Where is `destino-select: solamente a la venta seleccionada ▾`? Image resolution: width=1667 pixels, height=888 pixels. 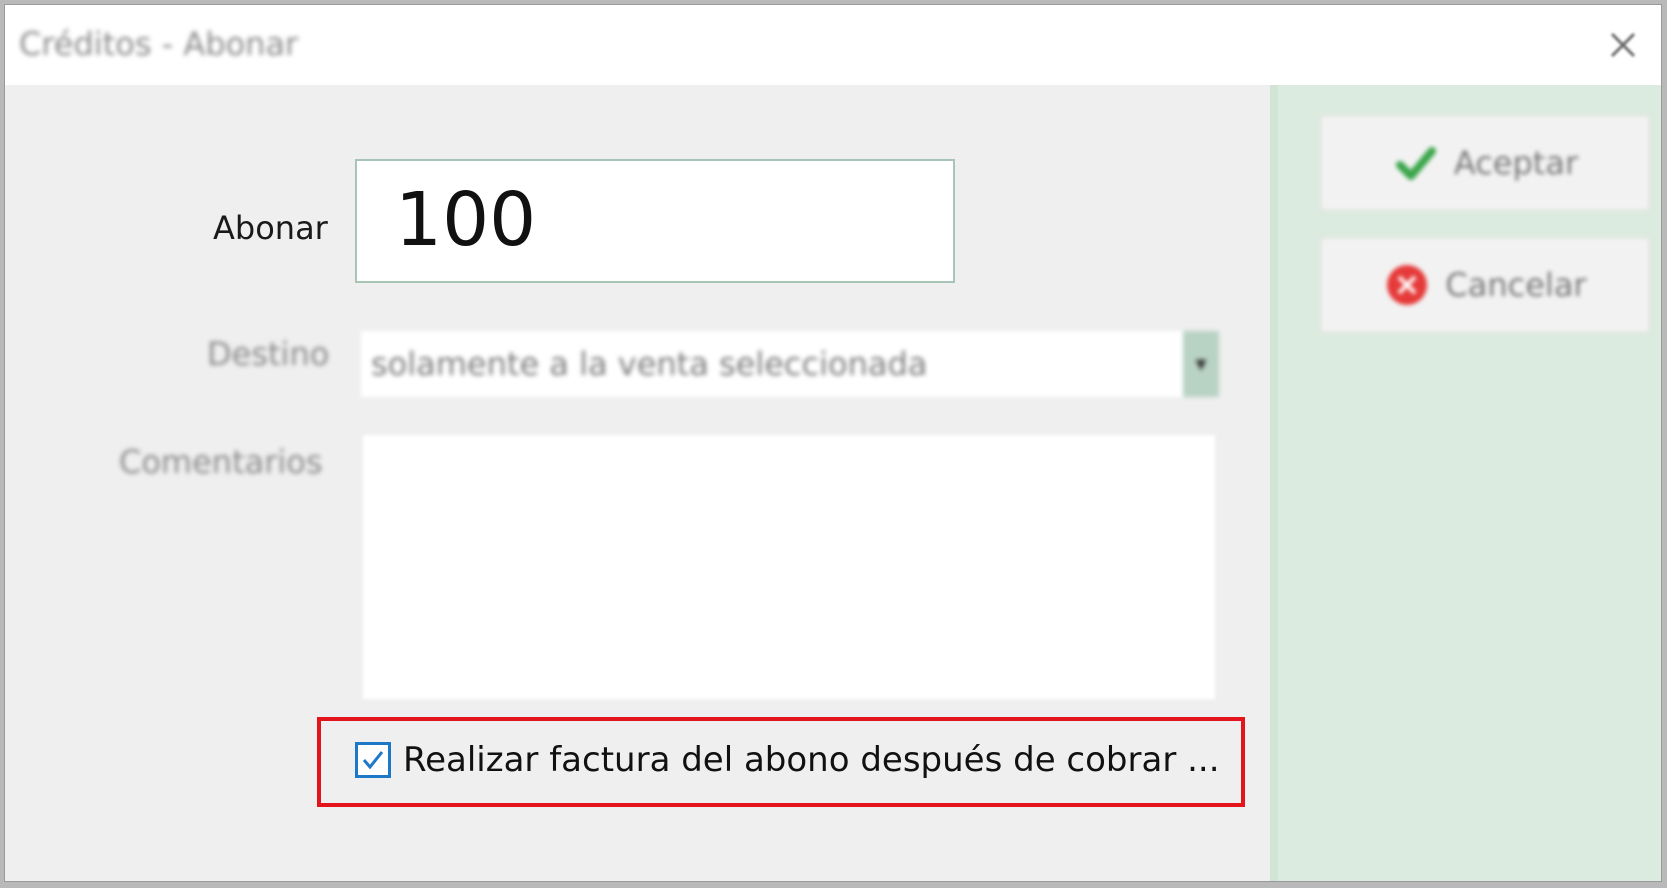
destino-select: solamente a la venta seleccionada ▾ is located at coordinates (790, 364).